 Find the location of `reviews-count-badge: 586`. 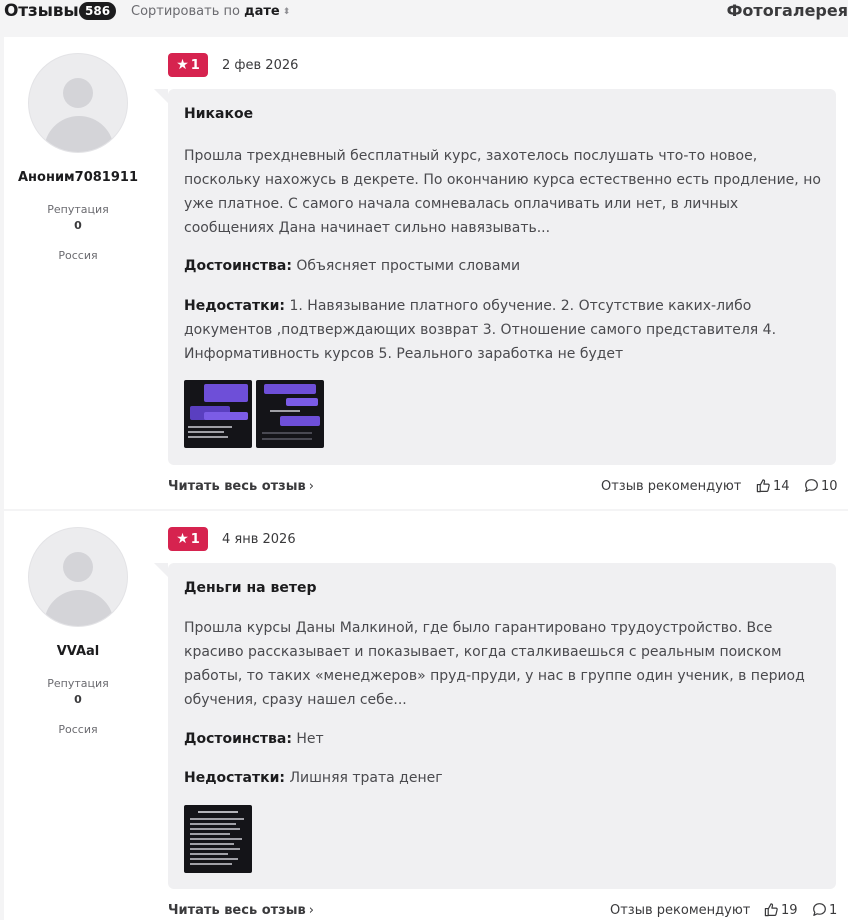

reviews-count-badge: 586 is located at coordinates (98, 11).